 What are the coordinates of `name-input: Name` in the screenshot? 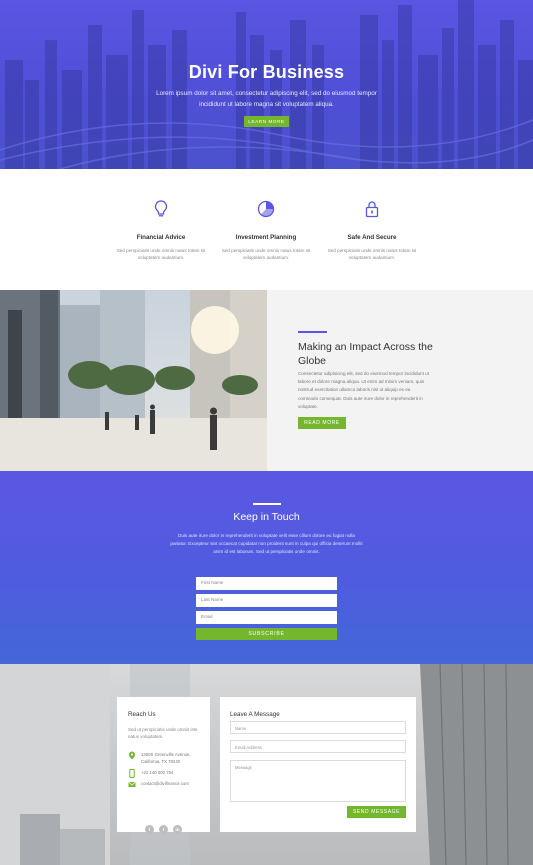 It's located at (318, 727).